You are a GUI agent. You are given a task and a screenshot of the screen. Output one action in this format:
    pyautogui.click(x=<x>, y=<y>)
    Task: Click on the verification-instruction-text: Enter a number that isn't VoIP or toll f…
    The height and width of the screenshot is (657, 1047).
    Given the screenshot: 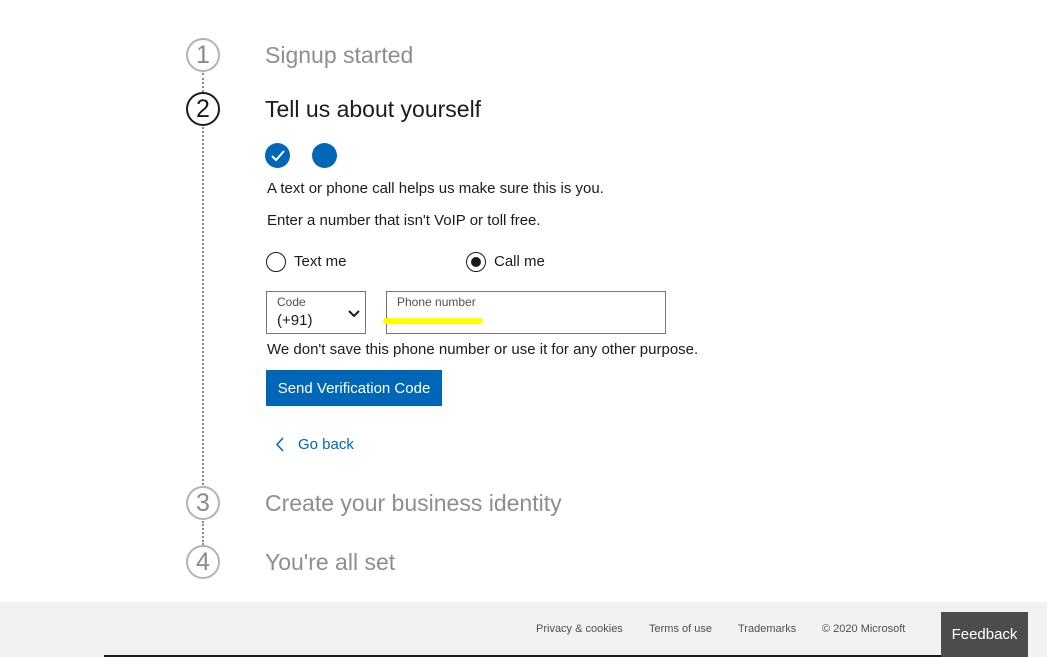 What is the action you would take?
    pyautogui.click(x=404, y=220)
    